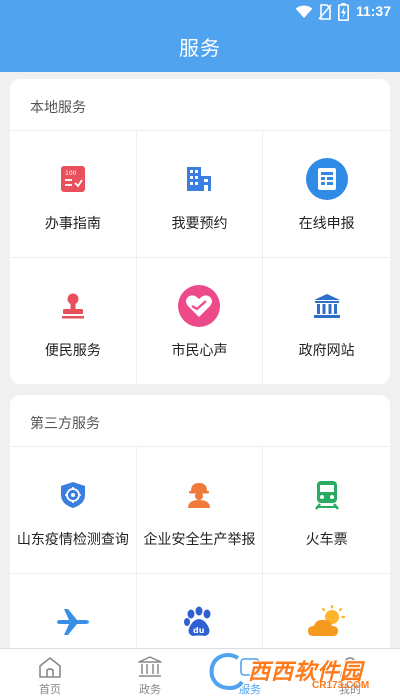 This screenshot has height=700, width=400. What do you see at coordinates (200, 421) in the screenshot?
I see `section-title: 第三方服务` at bounding box center [200, 421].